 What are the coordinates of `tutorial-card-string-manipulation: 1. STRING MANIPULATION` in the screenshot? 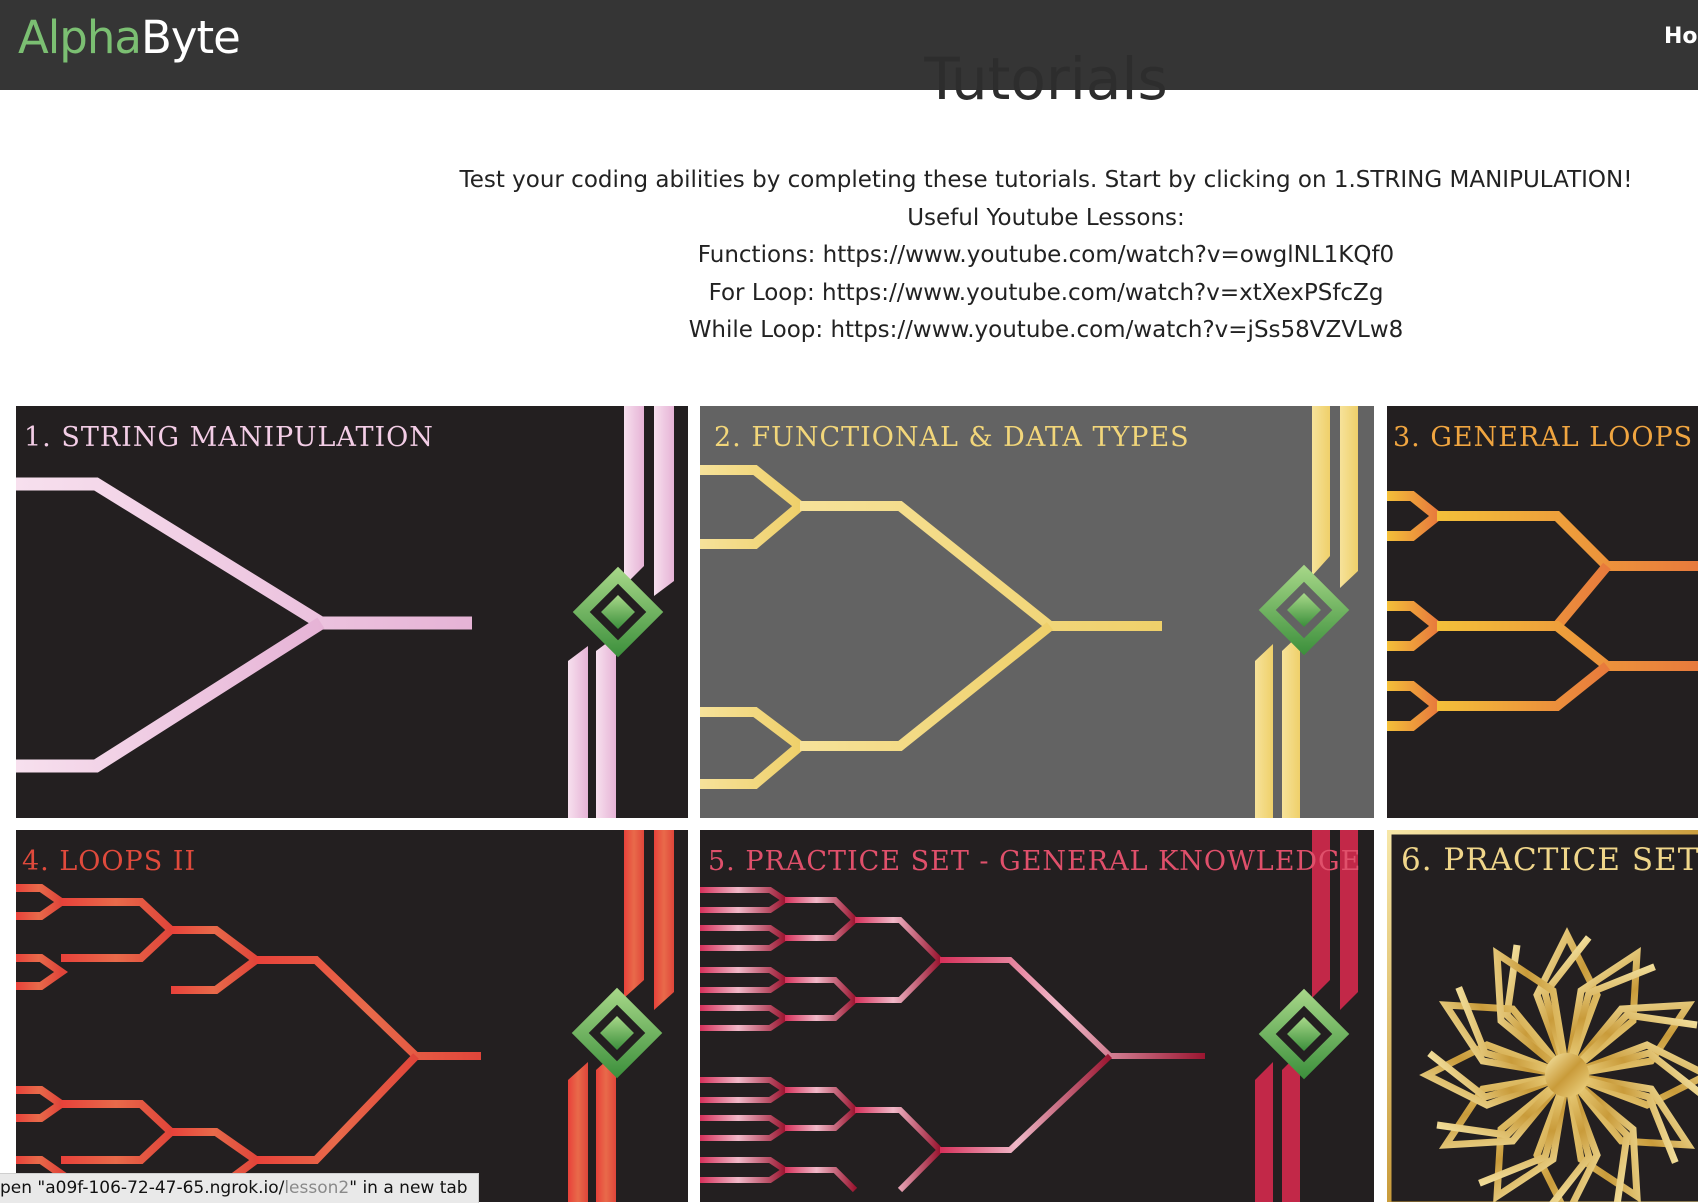 It's located at (352, 612).